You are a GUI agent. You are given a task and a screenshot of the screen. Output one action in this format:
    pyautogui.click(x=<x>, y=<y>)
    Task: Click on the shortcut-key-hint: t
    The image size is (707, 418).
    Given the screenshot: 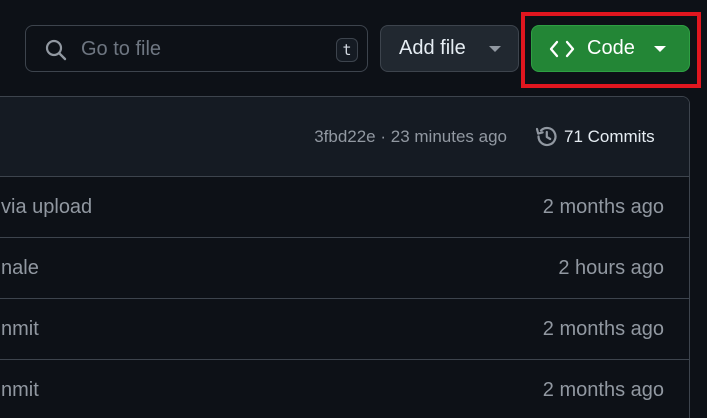 What is the action you would take?
    pyautogui.click(x=347, y=50)
    